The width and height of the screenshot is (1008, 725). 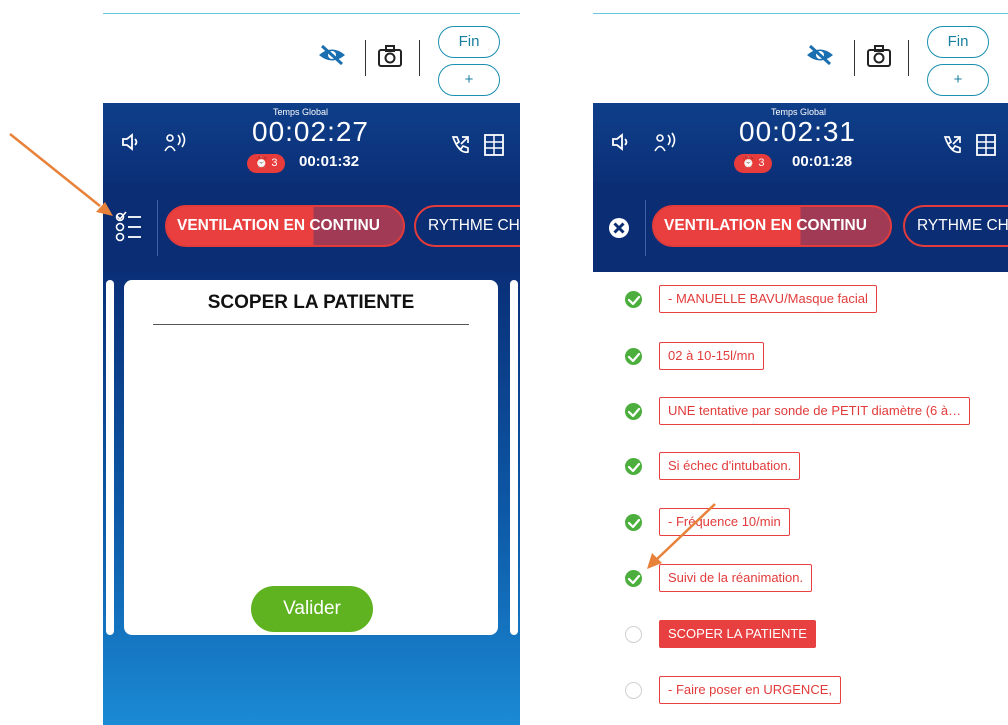 What do you see at coordinates (750, 690) in the screenshot?
I see `checklist-item-label: - Faire poser en URGENCE,` at bounding box center [750, 690].